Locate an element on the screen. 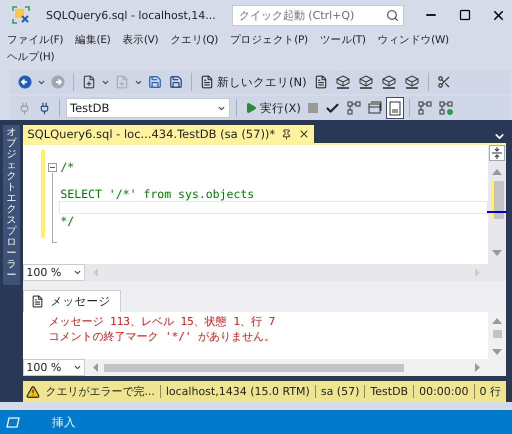  messages-tab: メッセージ is located at coordinates (72, 301).